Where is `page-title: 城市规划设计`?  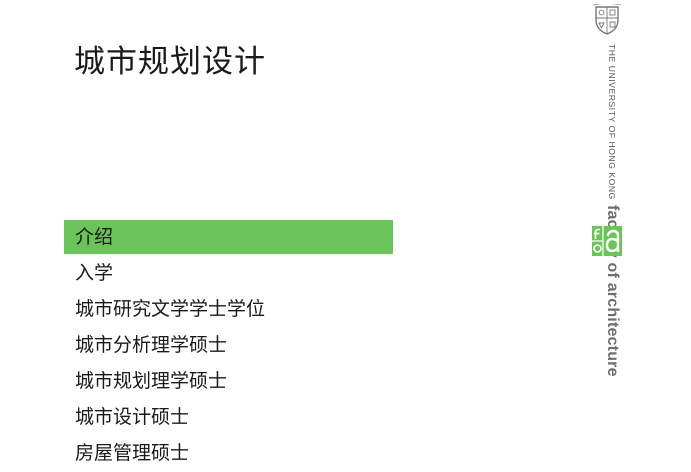
page-title: 城市规划设计 is located at coordinates (170, 62).